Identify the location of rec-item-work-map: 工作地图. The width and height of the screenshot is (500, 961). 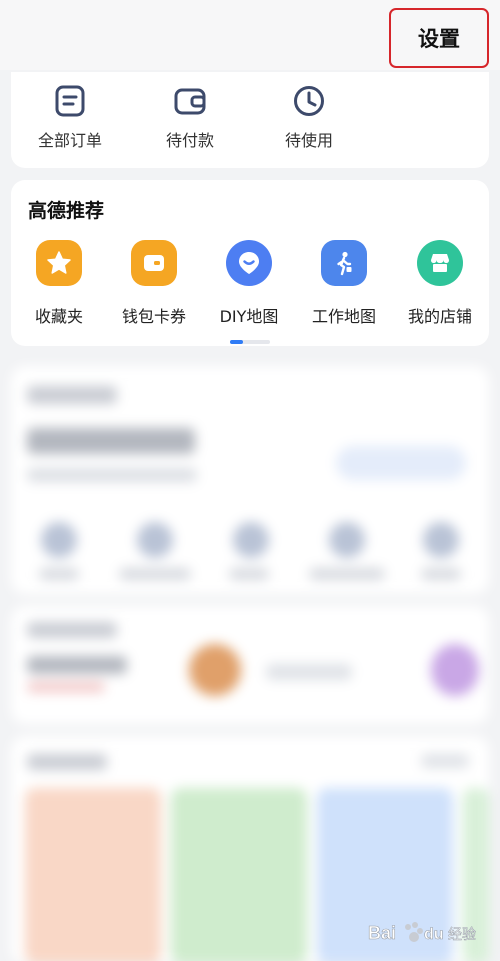
(344, 283).